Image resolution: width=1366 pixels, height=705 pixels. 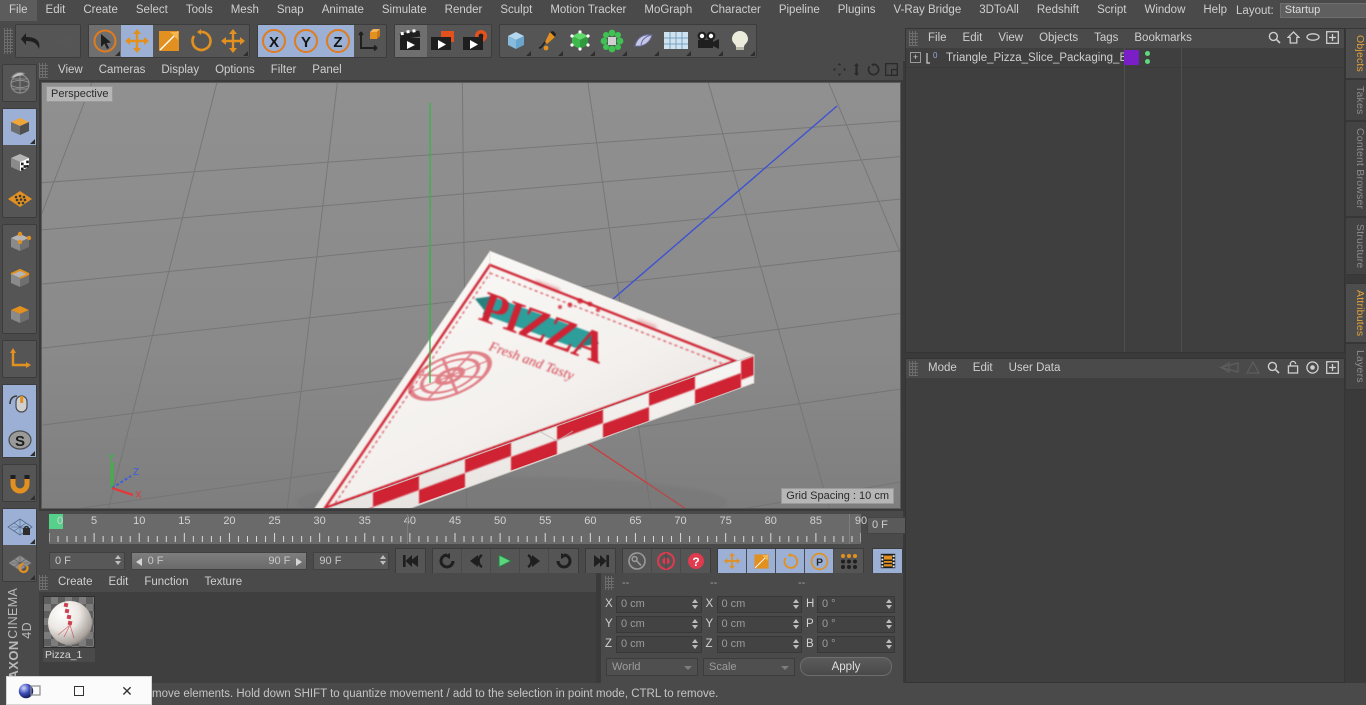 I want to click on coord-input-rot-h: 0 °, so click(x=856, y=604).